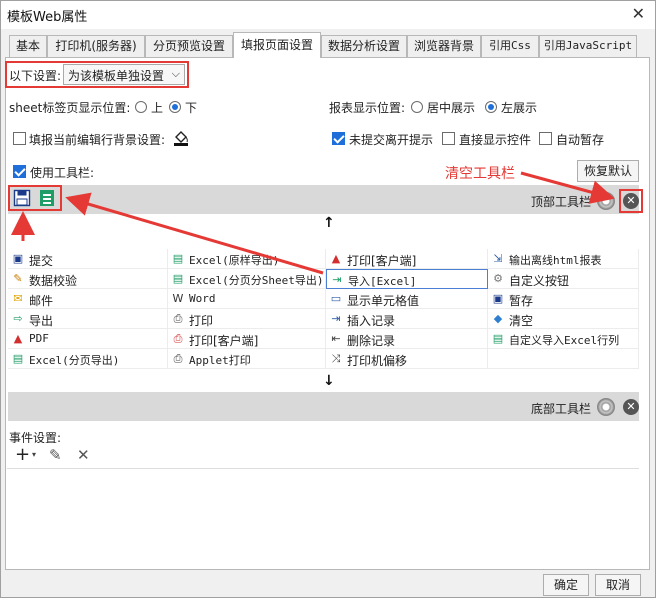 The width and height of the screenshot is (656, 599). I want to click on toolbar-button-item: ⚙ 自定义按钮, so click(563, 279).